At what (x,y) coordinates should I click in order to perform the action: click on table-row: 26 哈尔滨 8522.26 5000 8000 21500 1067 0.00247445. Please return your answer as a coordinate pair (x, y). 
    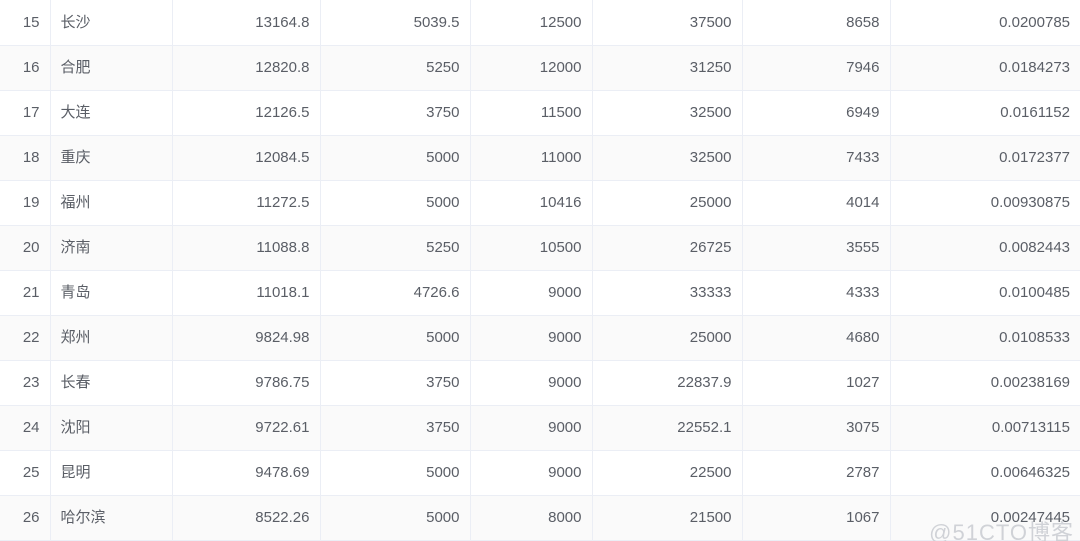
    Looking at the image, I should click on (540, 518).